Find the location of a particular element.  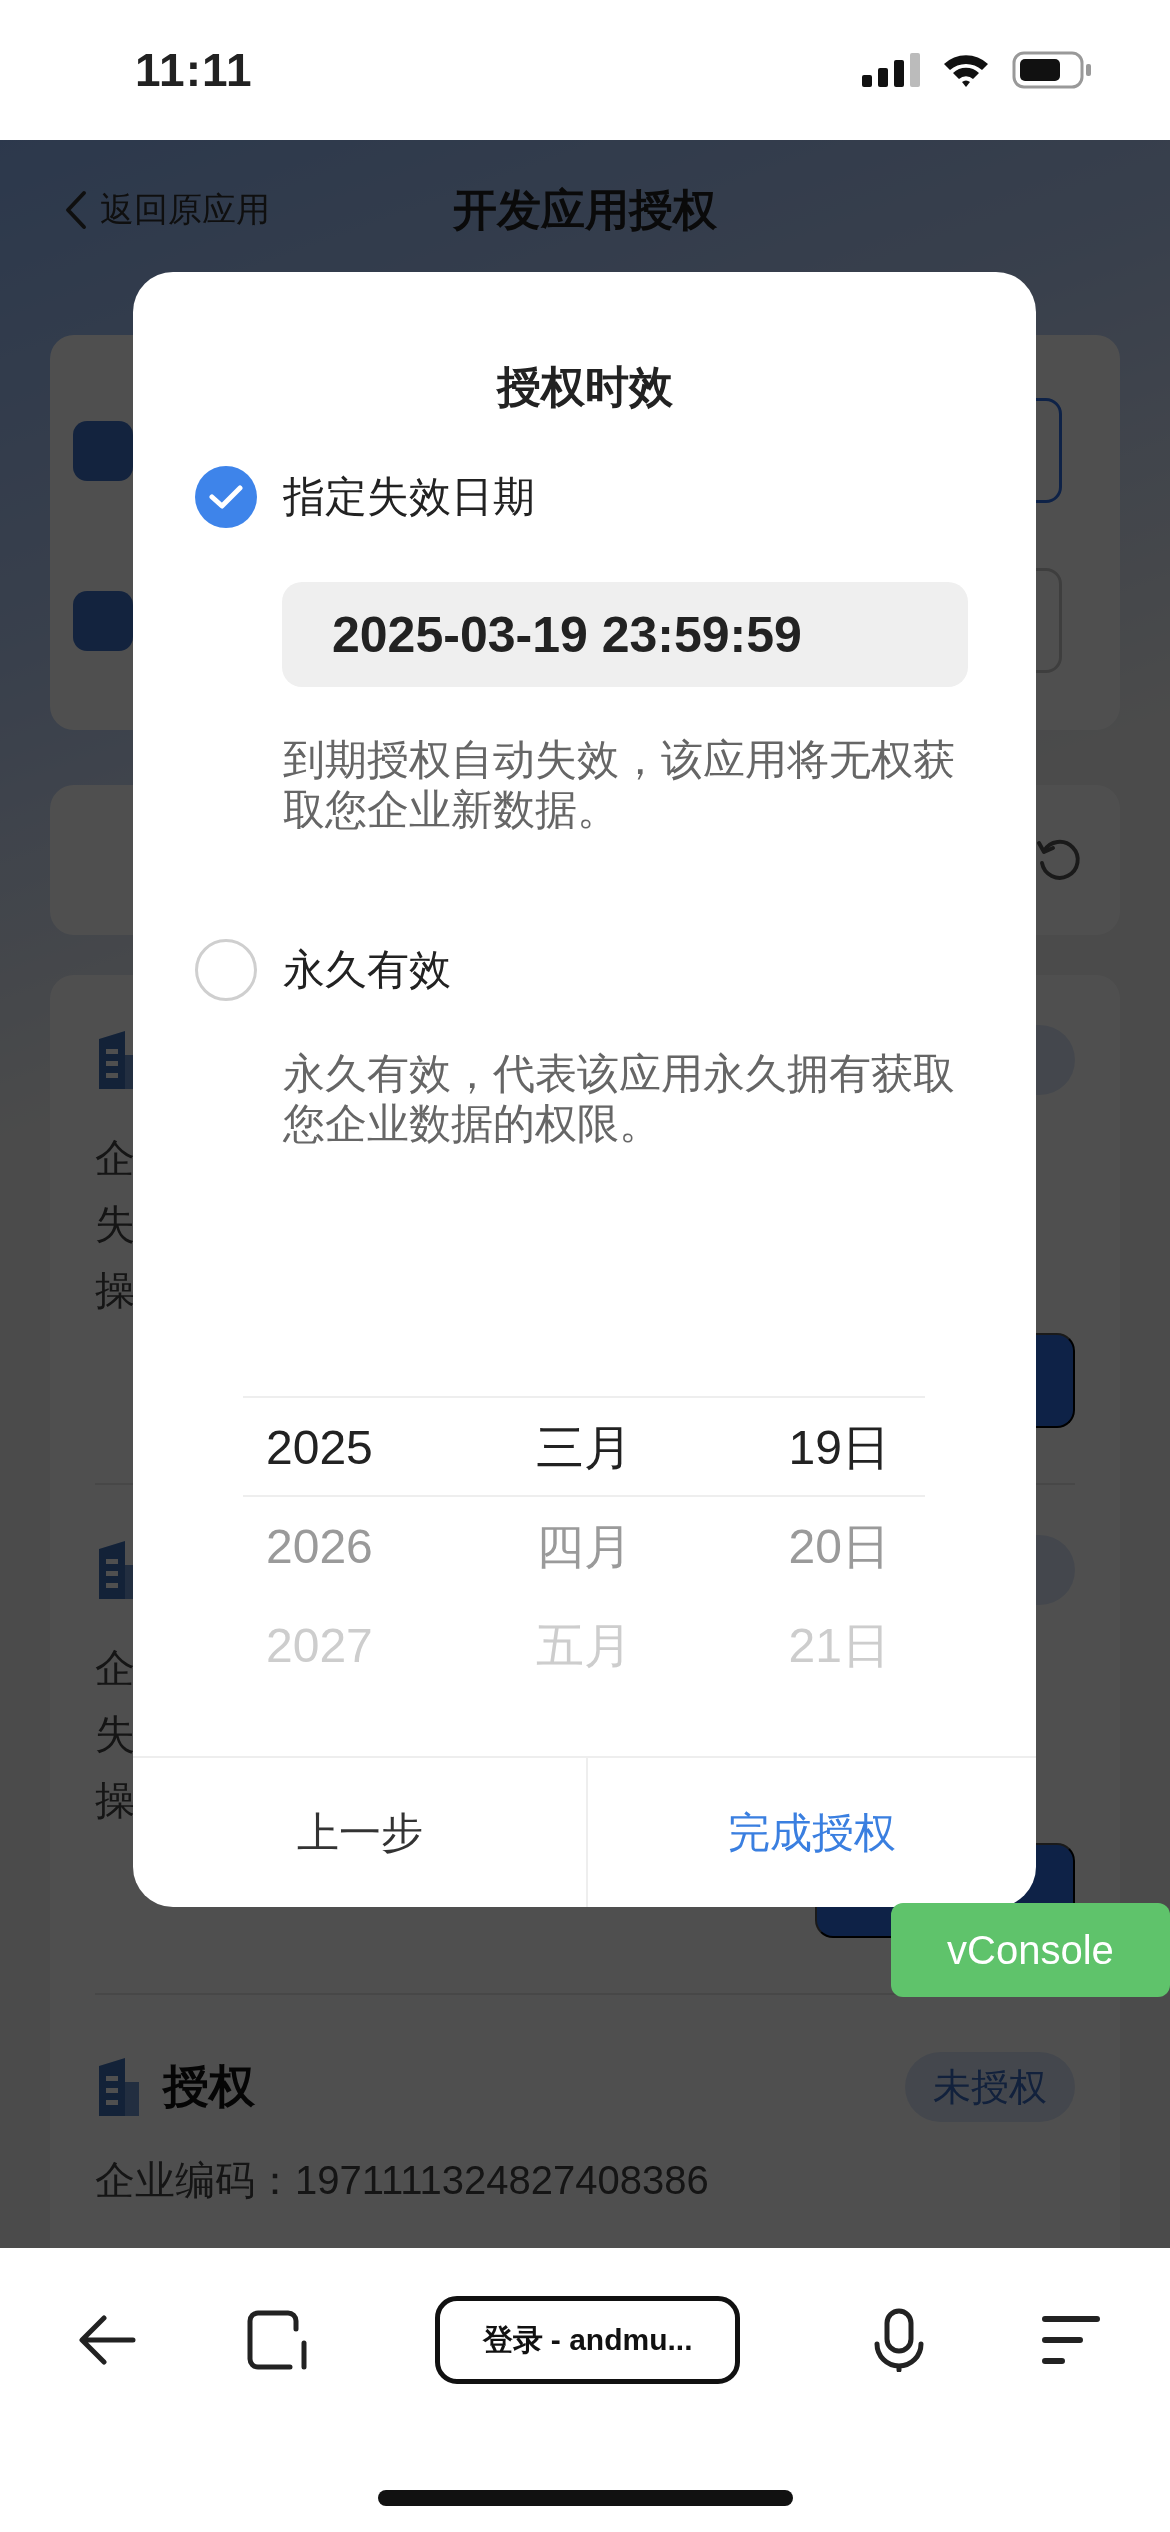

checkmark-icon is located at coordinates (226, 497).